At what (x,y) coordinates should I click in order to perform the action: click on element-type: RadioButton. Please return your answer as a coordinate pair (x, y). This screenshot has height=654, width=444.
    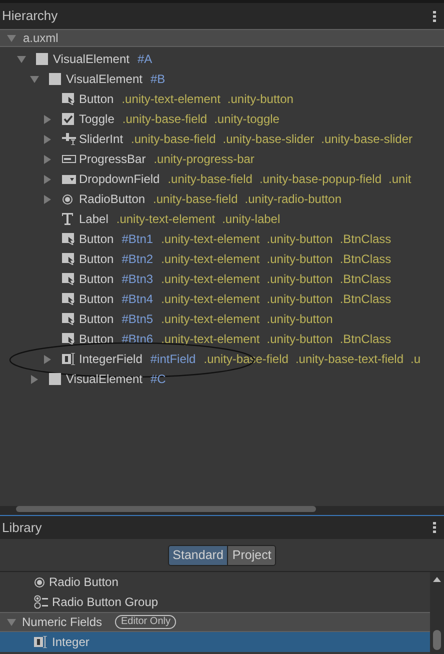
    Looking at the image, I should click on (112, 199).